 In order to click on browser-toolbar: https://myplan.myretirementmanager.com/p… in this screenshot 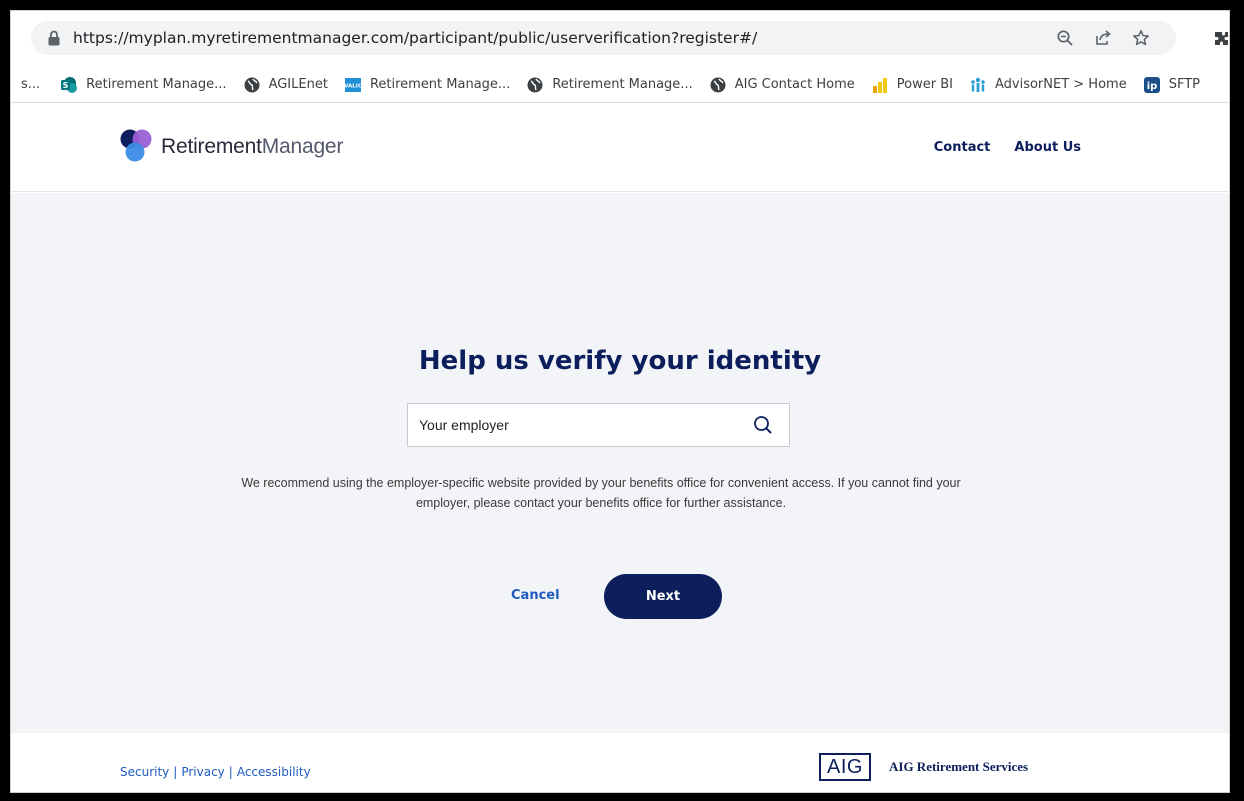, I will do `click(620, 39)`.